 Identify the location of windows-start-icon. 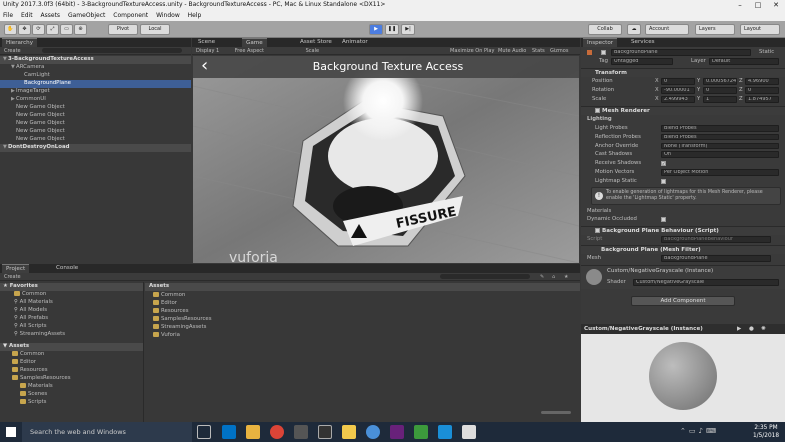
(11, 432).